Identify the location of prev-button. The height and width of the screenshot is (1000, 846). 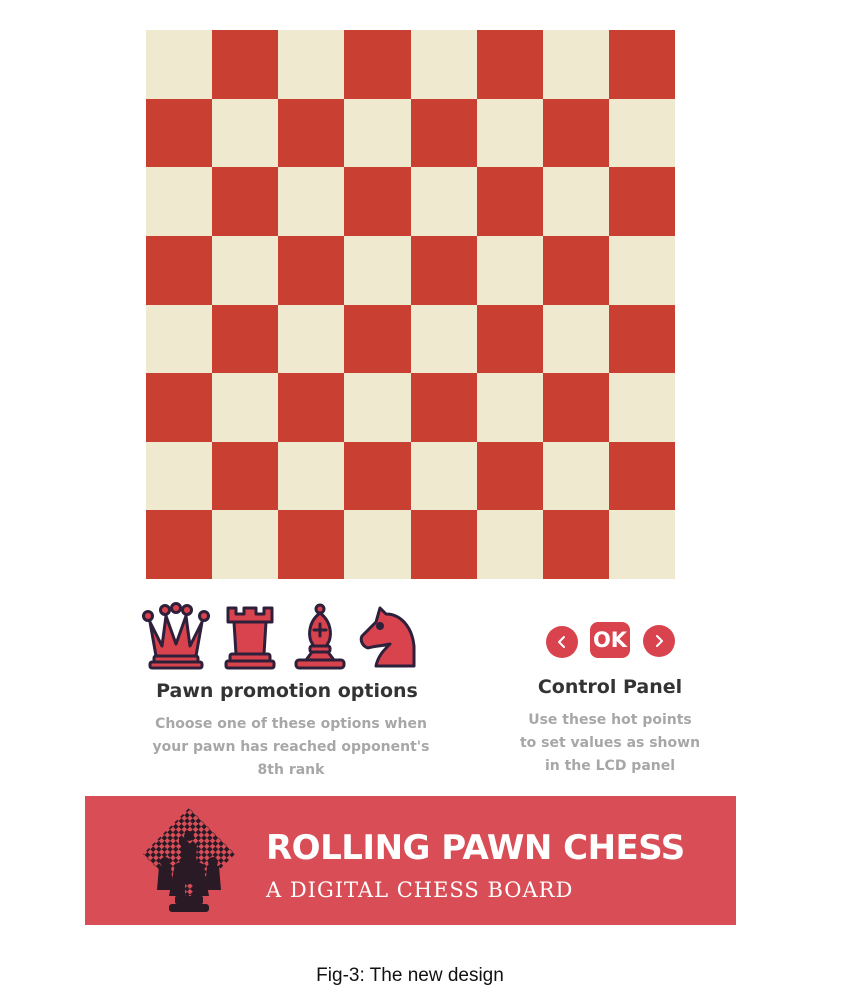
(562, 642).